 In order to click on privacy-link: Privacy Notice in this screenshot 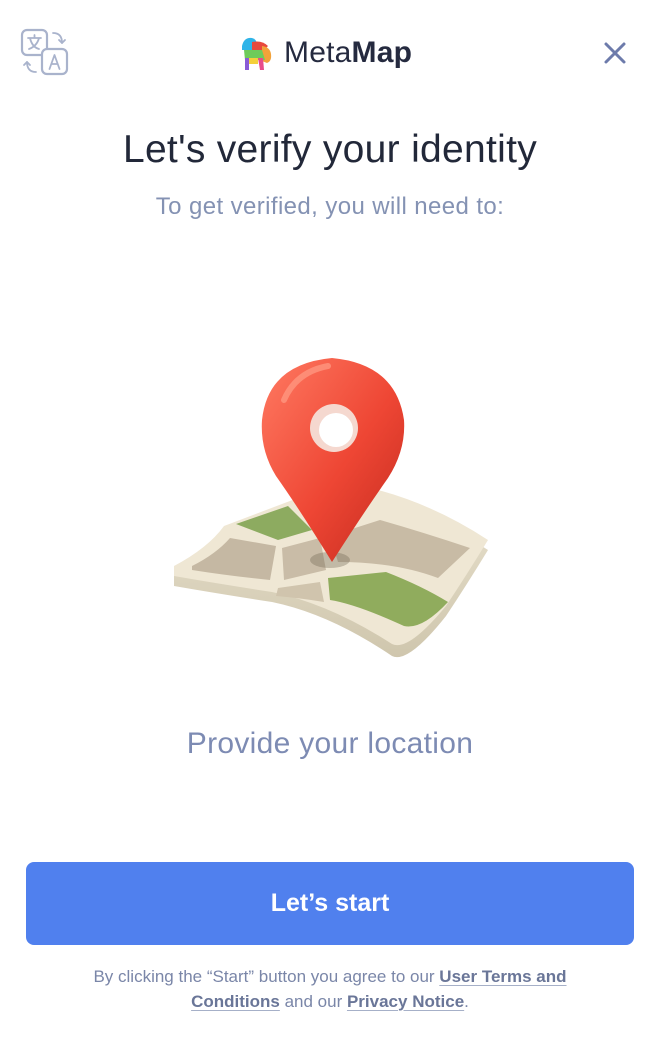, I will do `click(405, 1001)`.